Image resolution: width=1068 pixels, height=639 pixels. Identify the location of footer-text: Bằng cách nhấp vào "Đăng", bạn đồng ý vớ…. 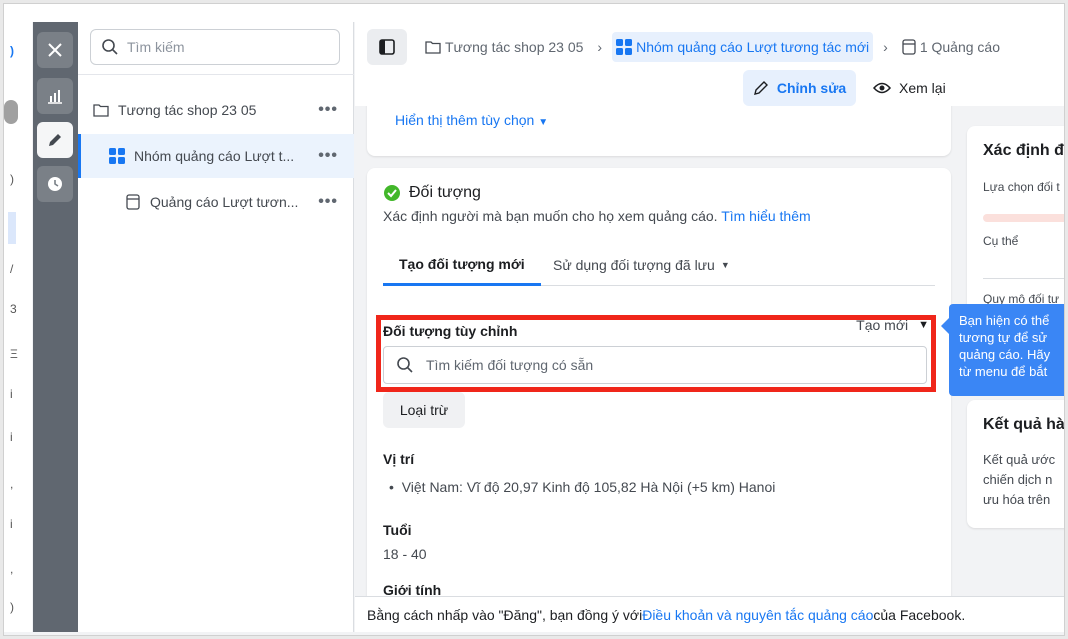
(505, 614).